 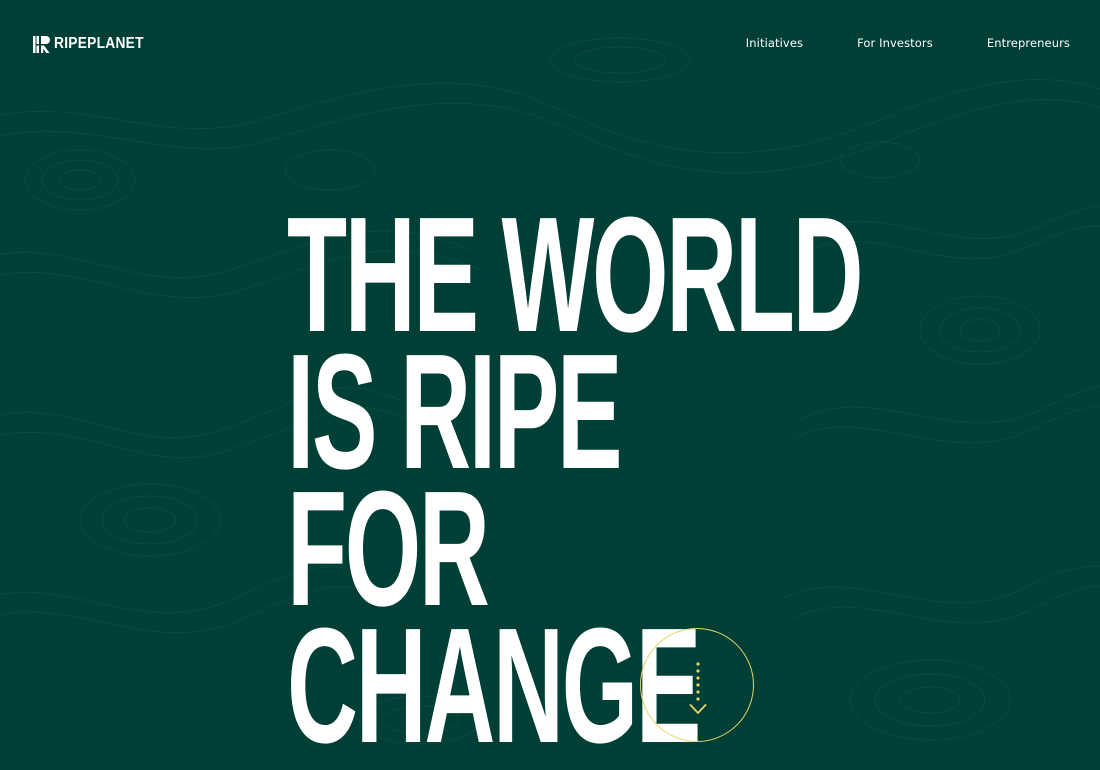 What do you see at coordinates (99, 43) in the screenshot?
I see `brand-name: RIPEPLANET` at bounding box center [99, 43].